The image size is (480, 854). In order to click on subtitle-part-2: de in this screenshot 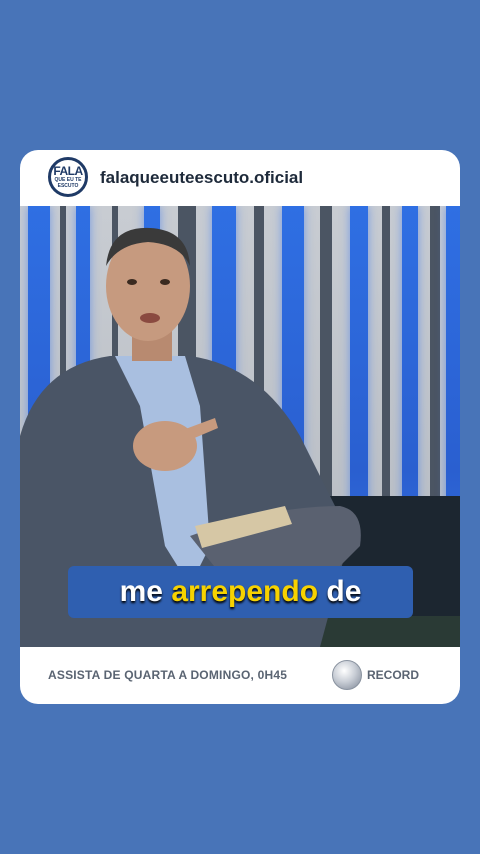, I will do `click(340, 591)`.